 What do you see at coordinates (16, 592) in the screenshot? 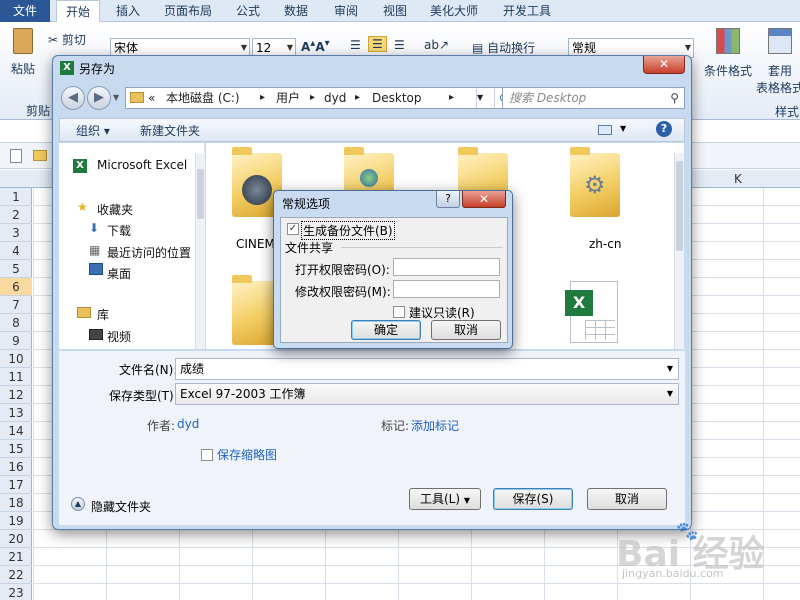
I see `row-header: 23` at bounding box center [16, 592].